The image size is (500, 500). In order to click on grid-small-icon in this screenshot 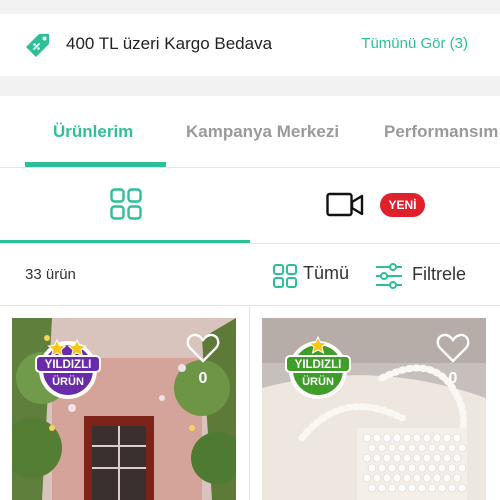, I will do `click(285, 276)`.